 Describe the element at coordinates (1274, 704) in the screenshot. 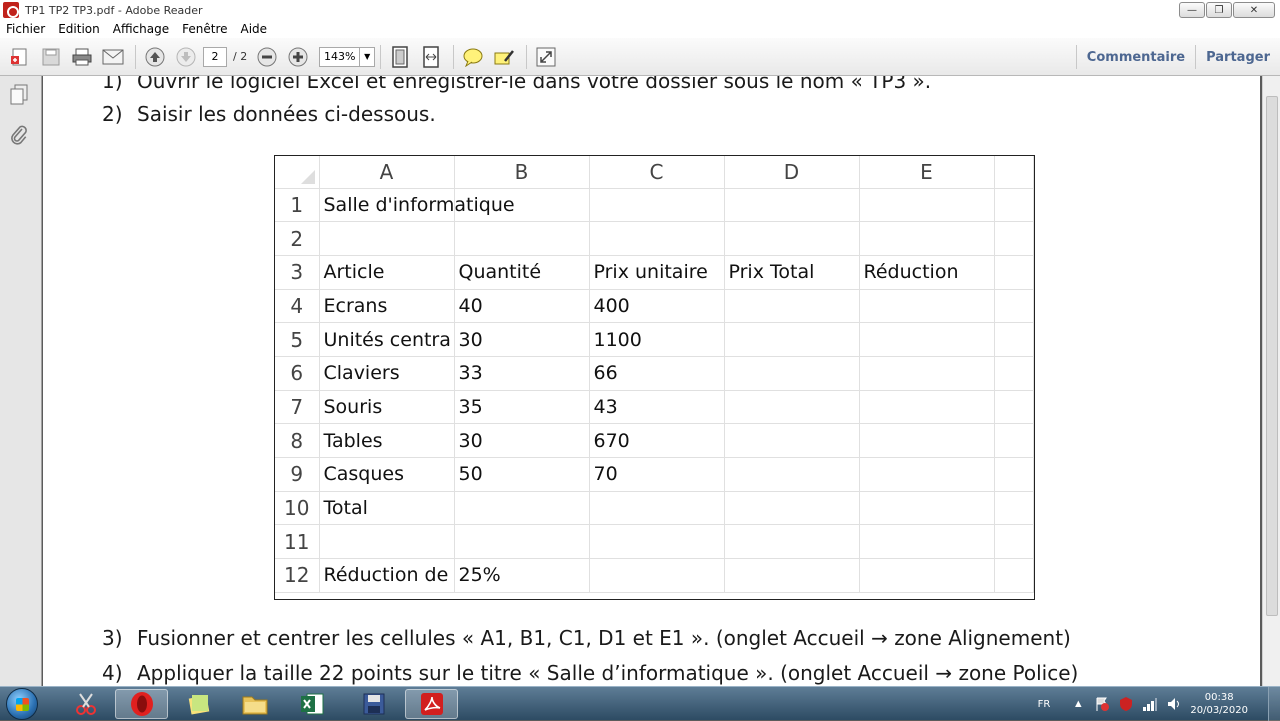

I see `show-desktop-button` at that location.